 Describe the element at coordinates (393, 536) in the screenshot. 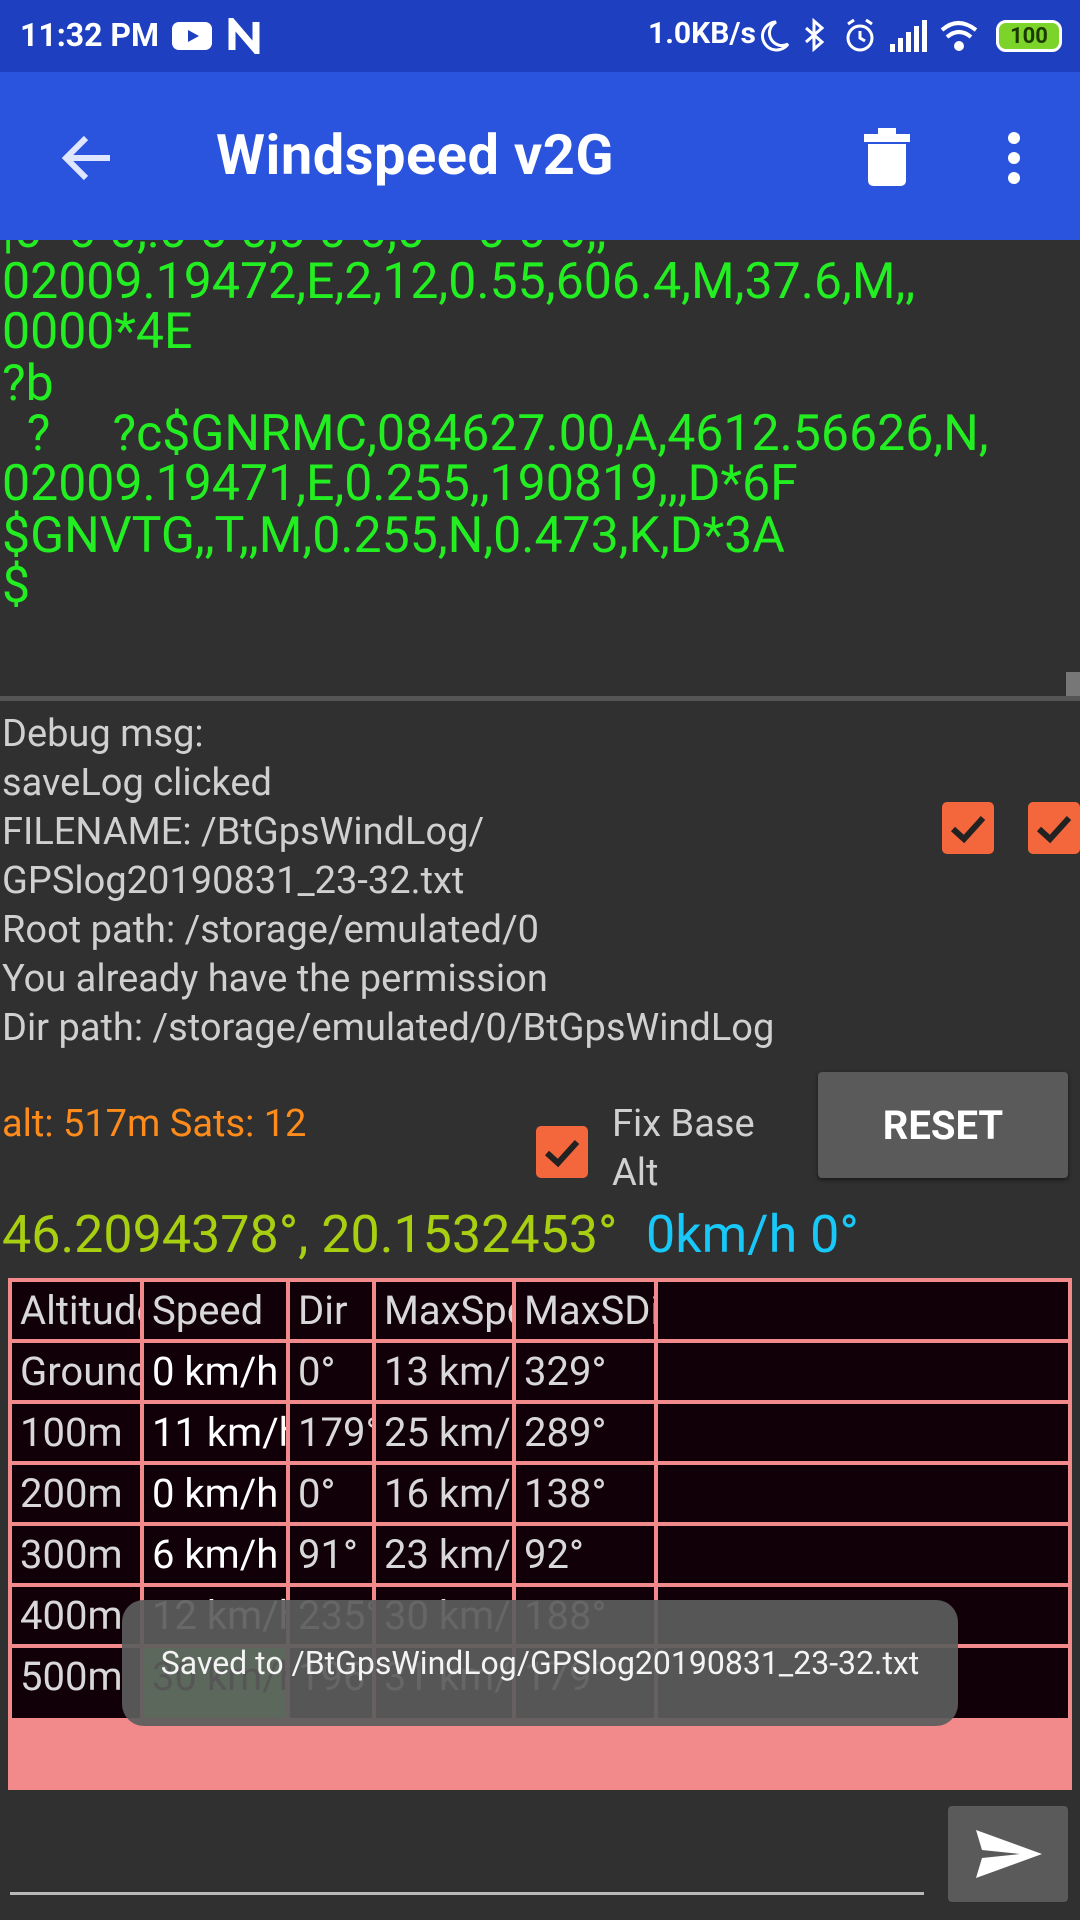

I see `terminal-line: $GNVTG,,T,,M,0.255,N,0.473,K,D*3A` at that location.